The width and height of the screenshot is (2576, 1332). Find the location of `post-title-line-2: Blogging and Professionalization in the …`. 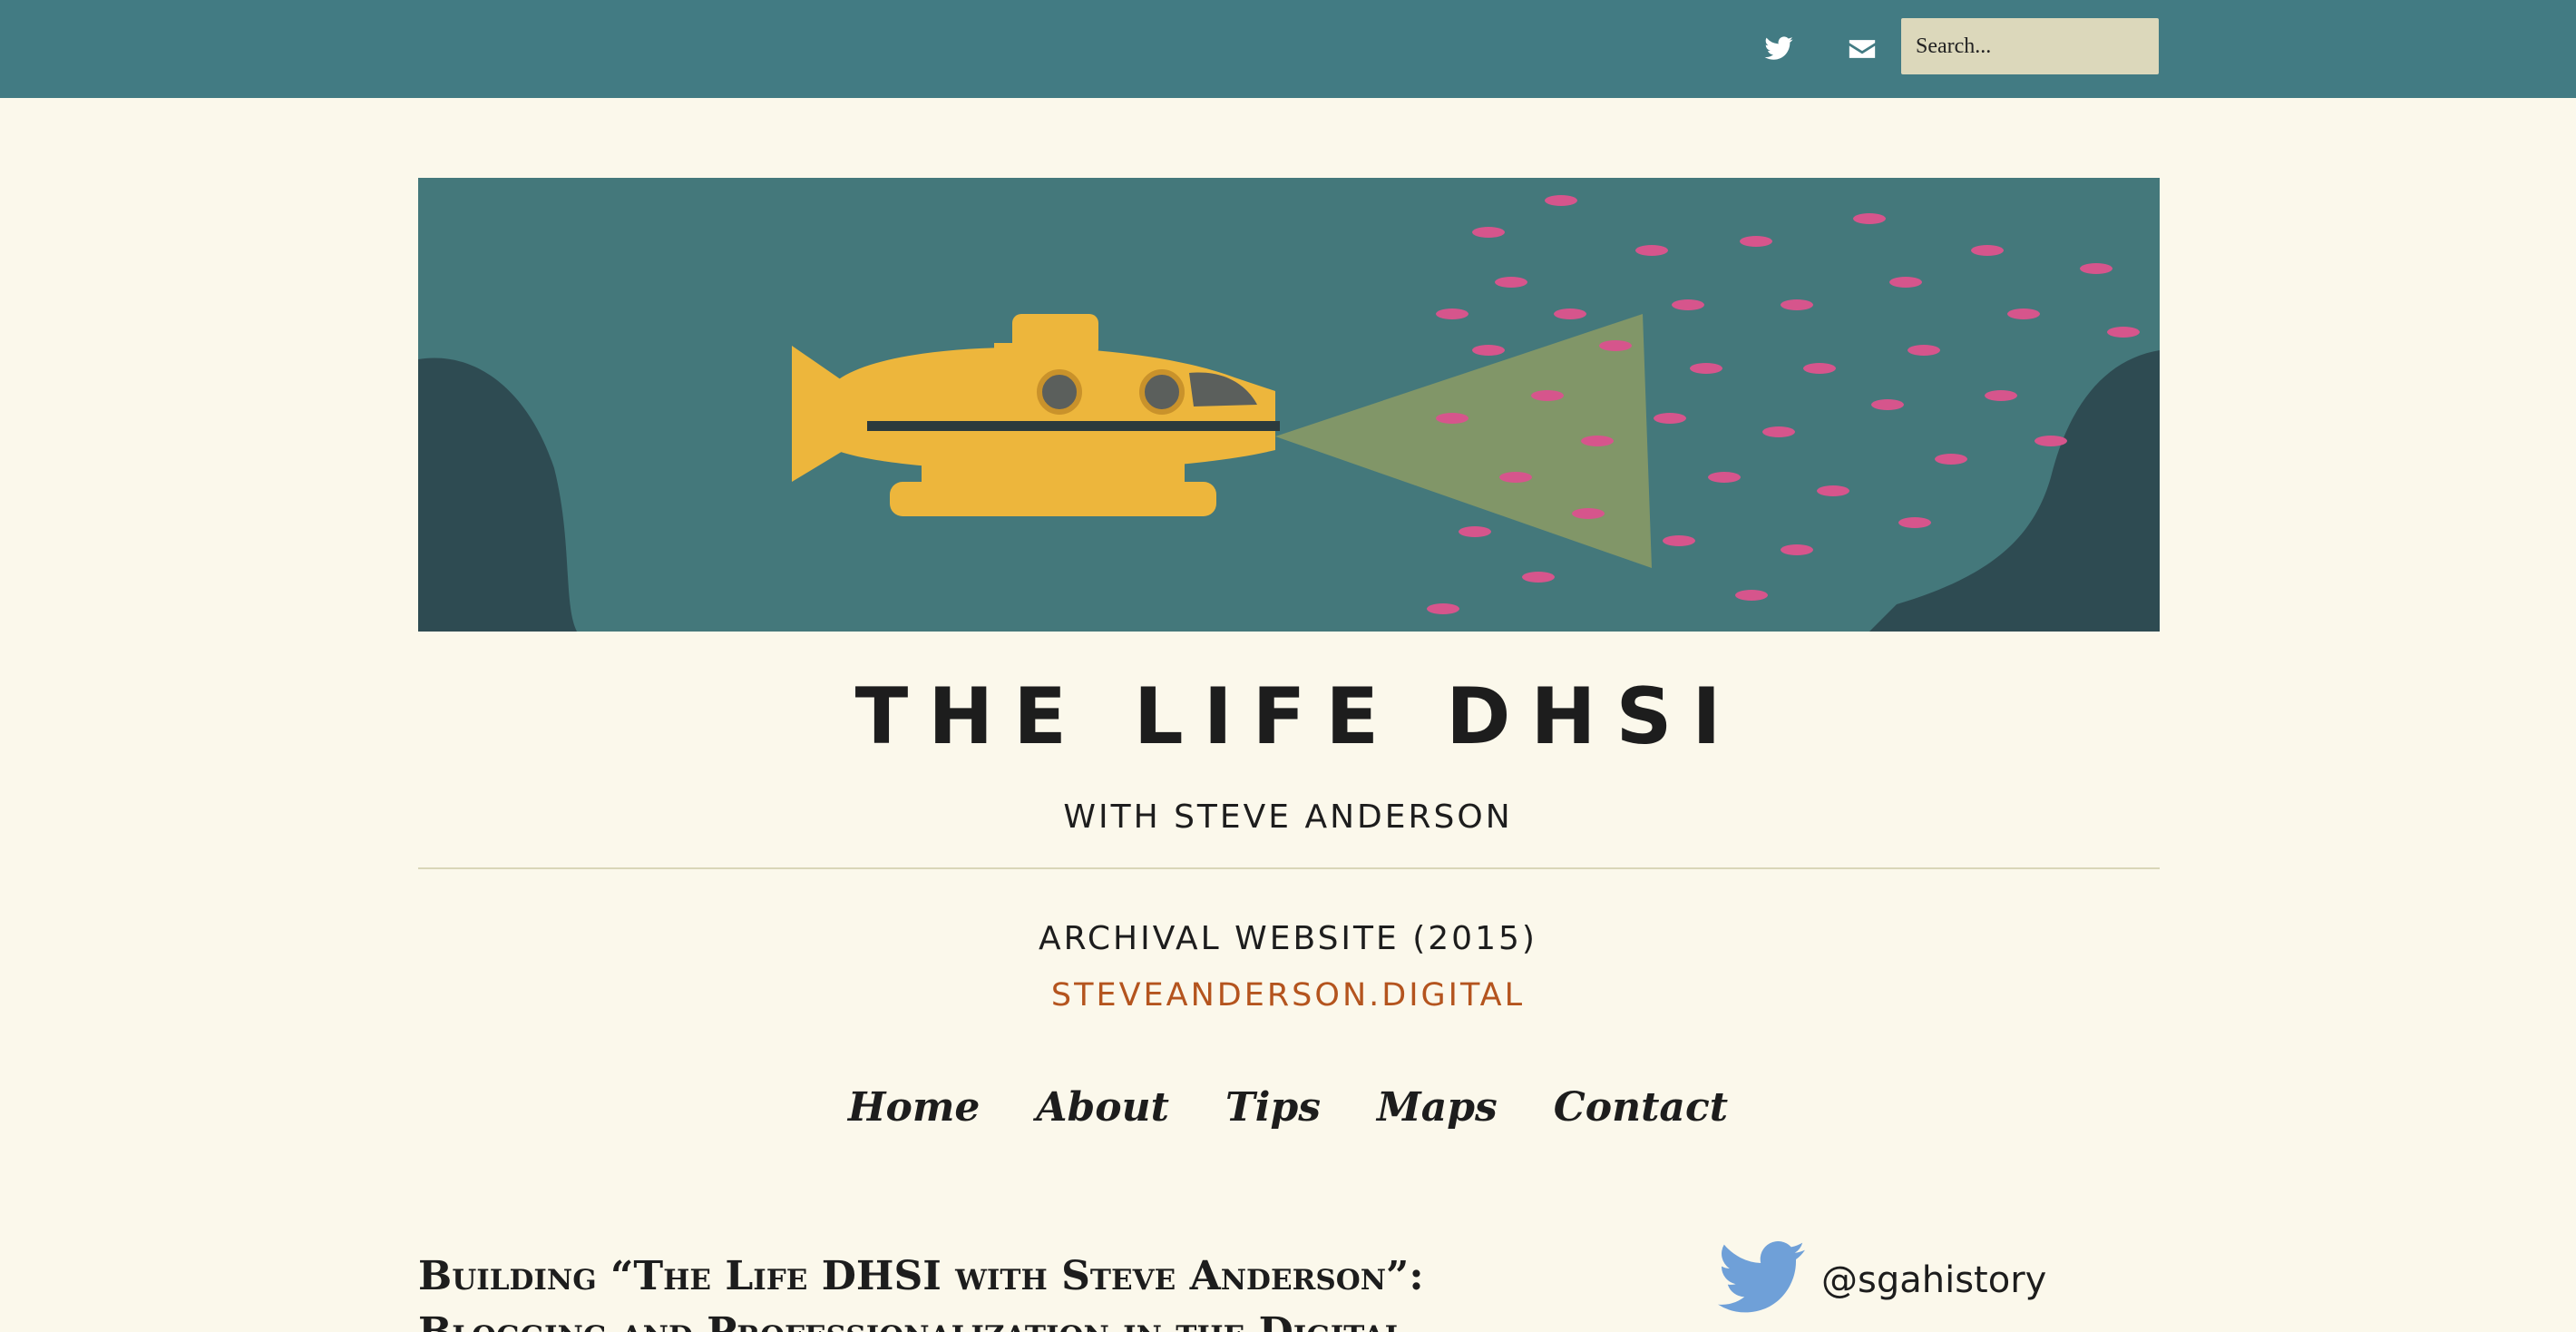

post-title-line-2: Blogging and Professionalization in the … is located at coordinates (911, 1320).